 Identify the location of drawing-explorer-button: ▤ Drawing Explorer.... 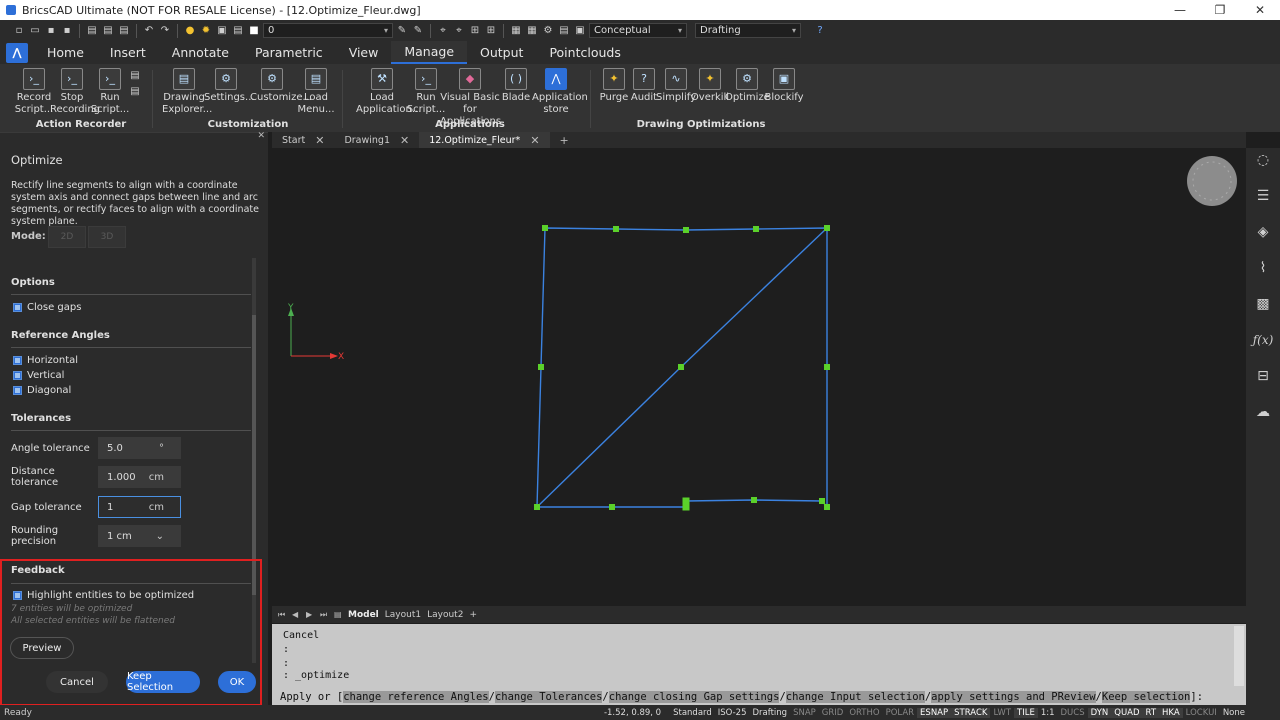
(187, 92).